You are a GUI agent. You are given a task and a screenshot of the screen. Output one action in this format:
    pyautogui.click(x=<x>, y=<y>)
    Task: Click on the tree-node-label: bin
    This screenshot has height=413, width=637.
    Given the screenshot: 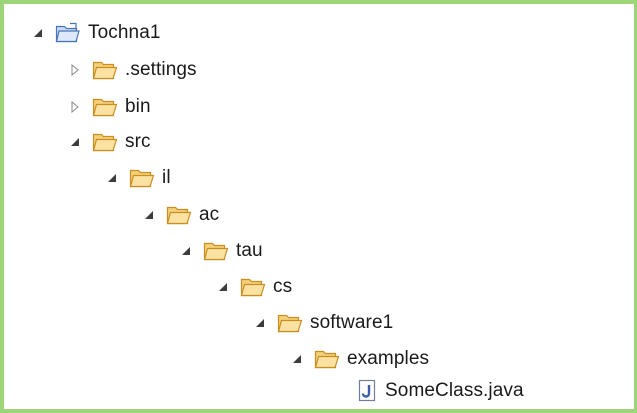 What is the action you would take?
    pyautogui.click(x=138, y=106)
    